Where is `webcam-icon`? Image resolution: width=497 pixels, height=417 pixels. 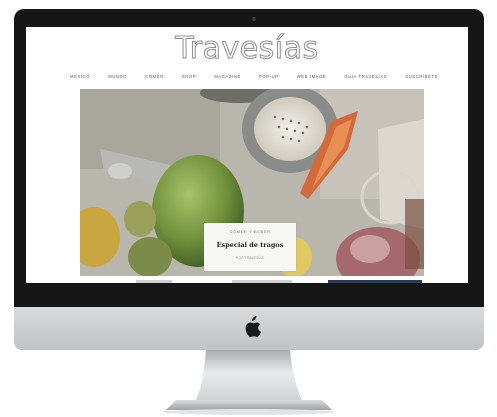 webcam-icon is located at coordinates (254, 19).